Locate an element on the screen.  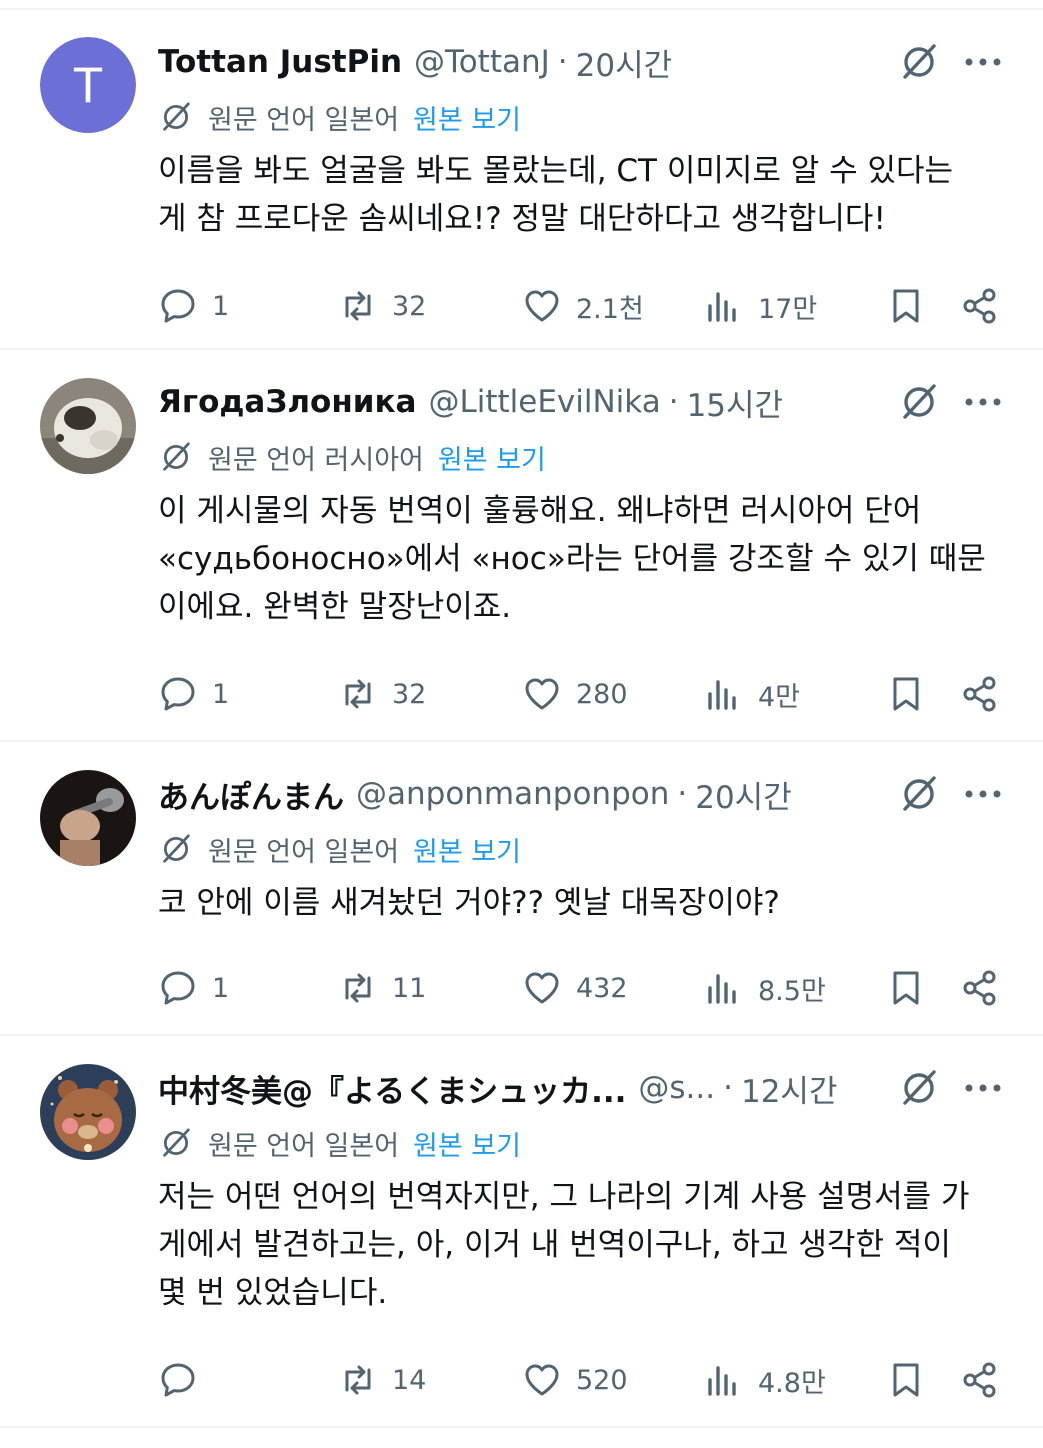
views-button: 4만 is located at coordinates (752, 694).